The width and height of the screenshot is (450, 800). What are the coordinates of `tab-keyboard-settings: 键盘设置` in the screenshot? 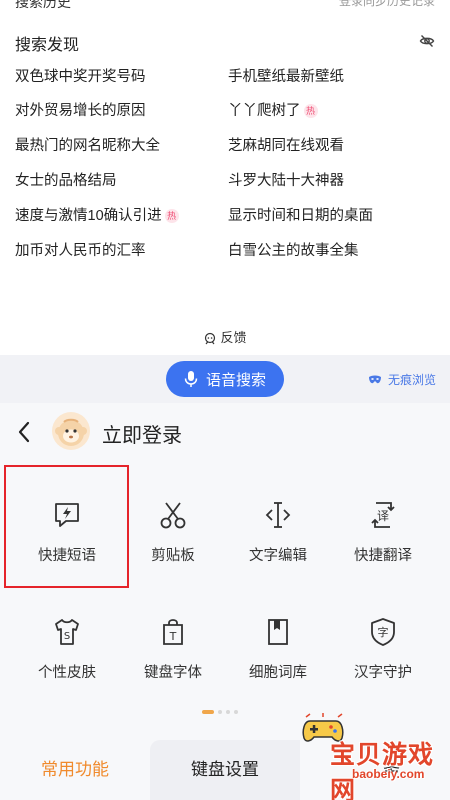 It's located at (225, 770).